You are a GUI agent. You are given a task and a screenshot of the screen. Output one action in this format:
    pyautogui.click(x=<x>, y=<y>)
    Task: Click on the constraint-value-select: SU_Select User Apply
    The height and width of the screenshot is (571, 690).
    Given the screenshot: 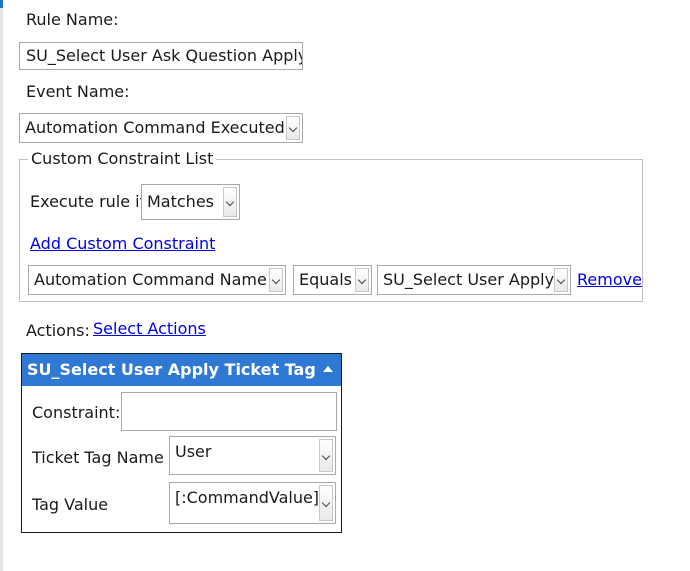 What is the action you would take?
    pyautogui.click(x=474, y=280)
    